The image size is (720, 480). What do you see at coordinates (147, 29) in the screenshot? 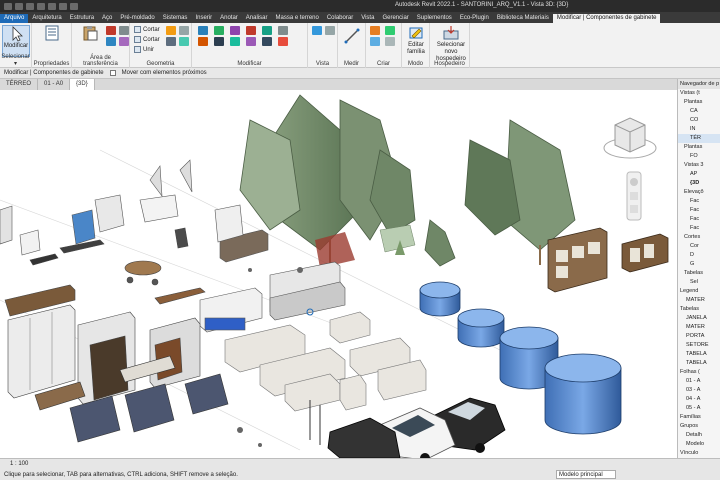
I see `cope-button: Cortar` at bounding box center [147, 29].